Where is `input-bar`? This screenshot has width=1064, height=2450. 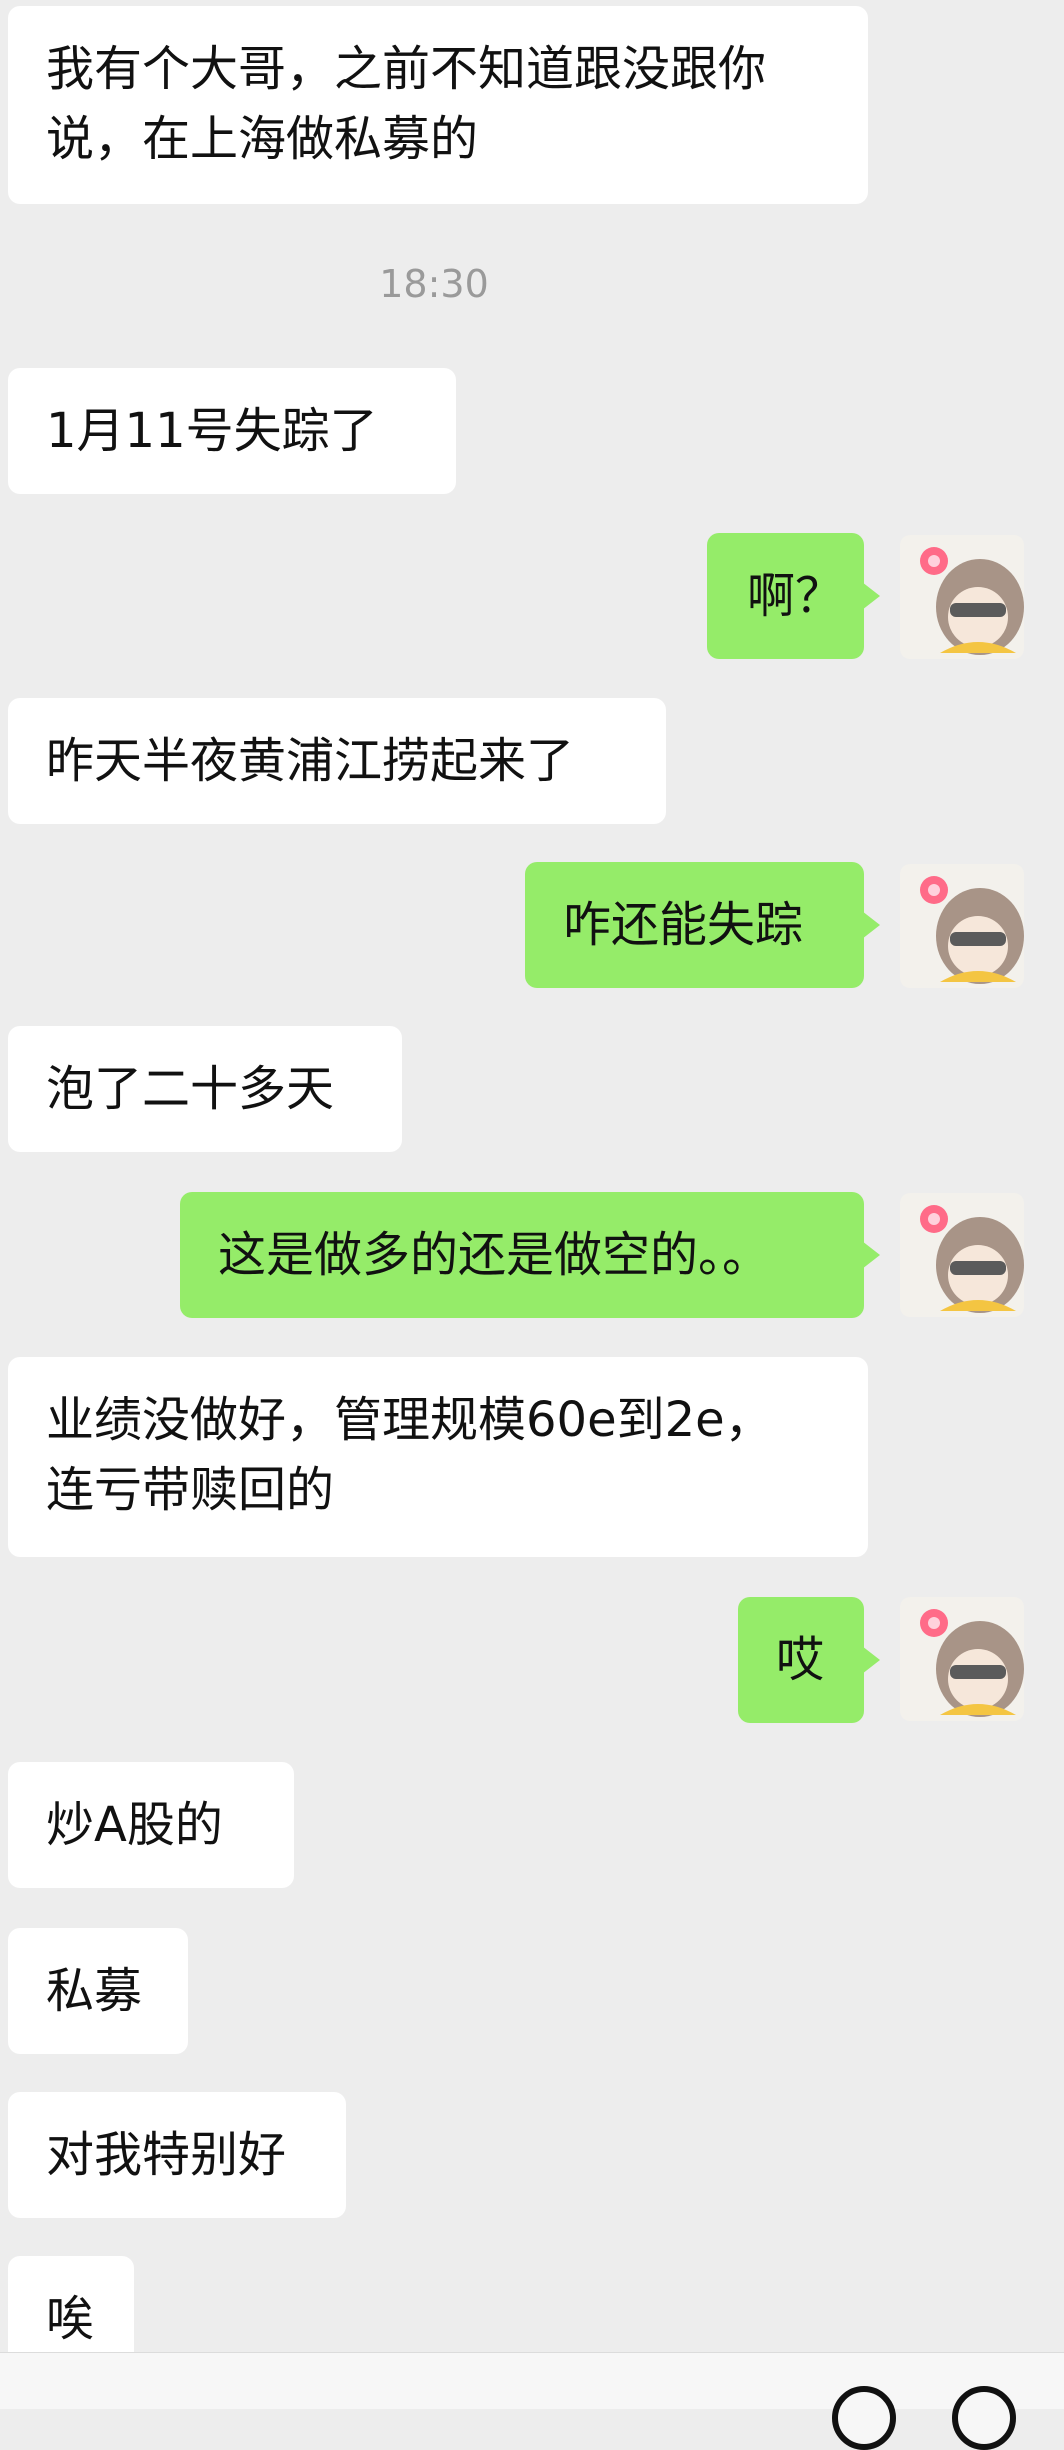 input-bar is located at coordinates (532, 2380).